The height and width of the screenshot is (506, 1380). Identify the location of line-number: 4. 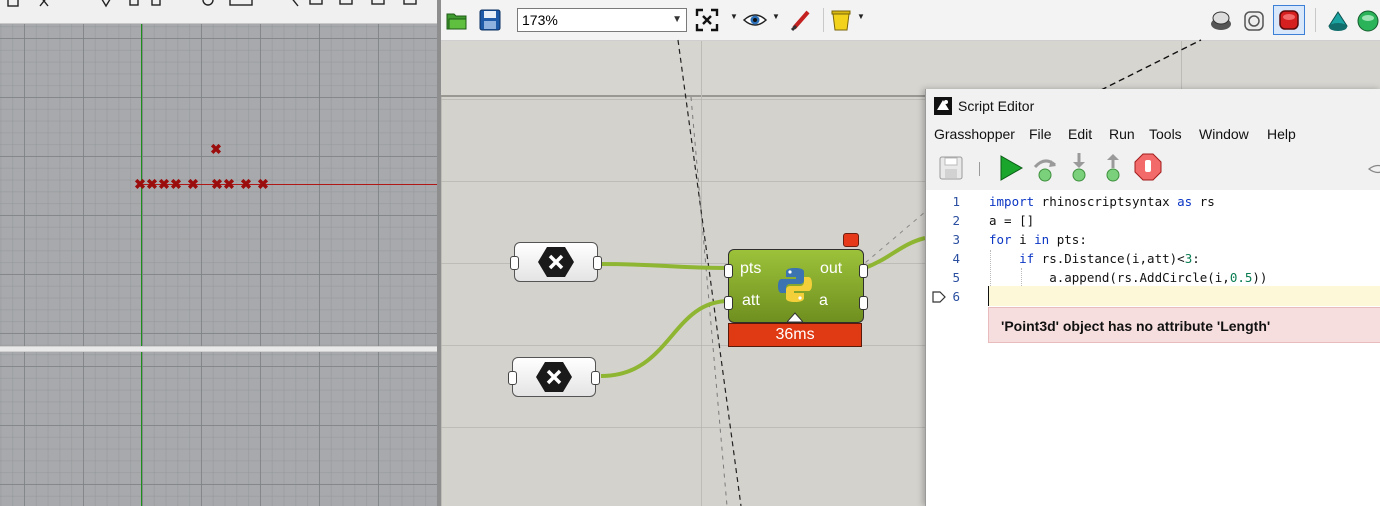
(956, 258).